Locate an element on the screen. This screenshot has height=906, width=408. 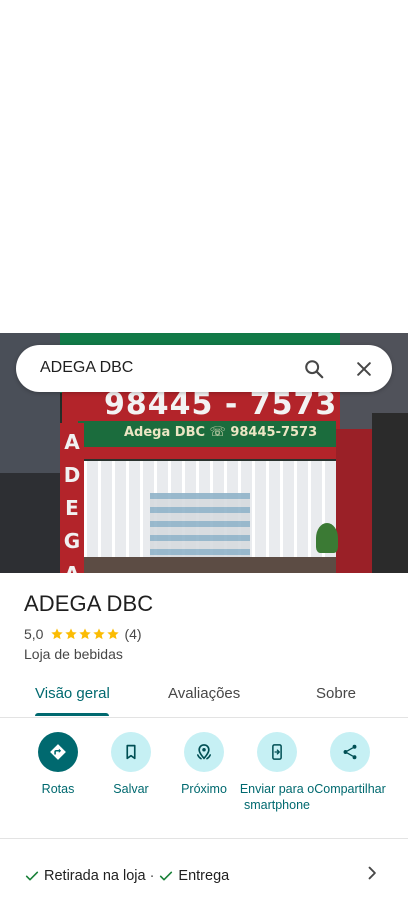
rating-stars is located at coordinates (85, 634).